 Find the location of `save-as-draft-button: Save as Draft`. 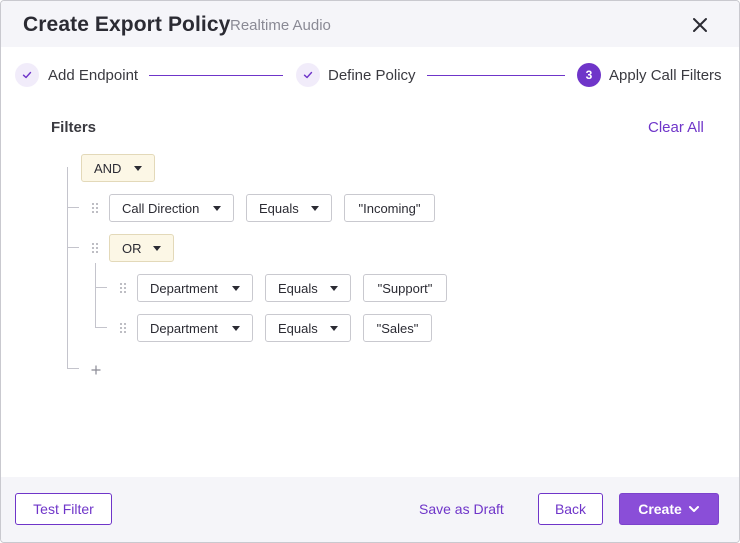

save-as-draft-button: Save as Draft is located at coordinates (461, 509).